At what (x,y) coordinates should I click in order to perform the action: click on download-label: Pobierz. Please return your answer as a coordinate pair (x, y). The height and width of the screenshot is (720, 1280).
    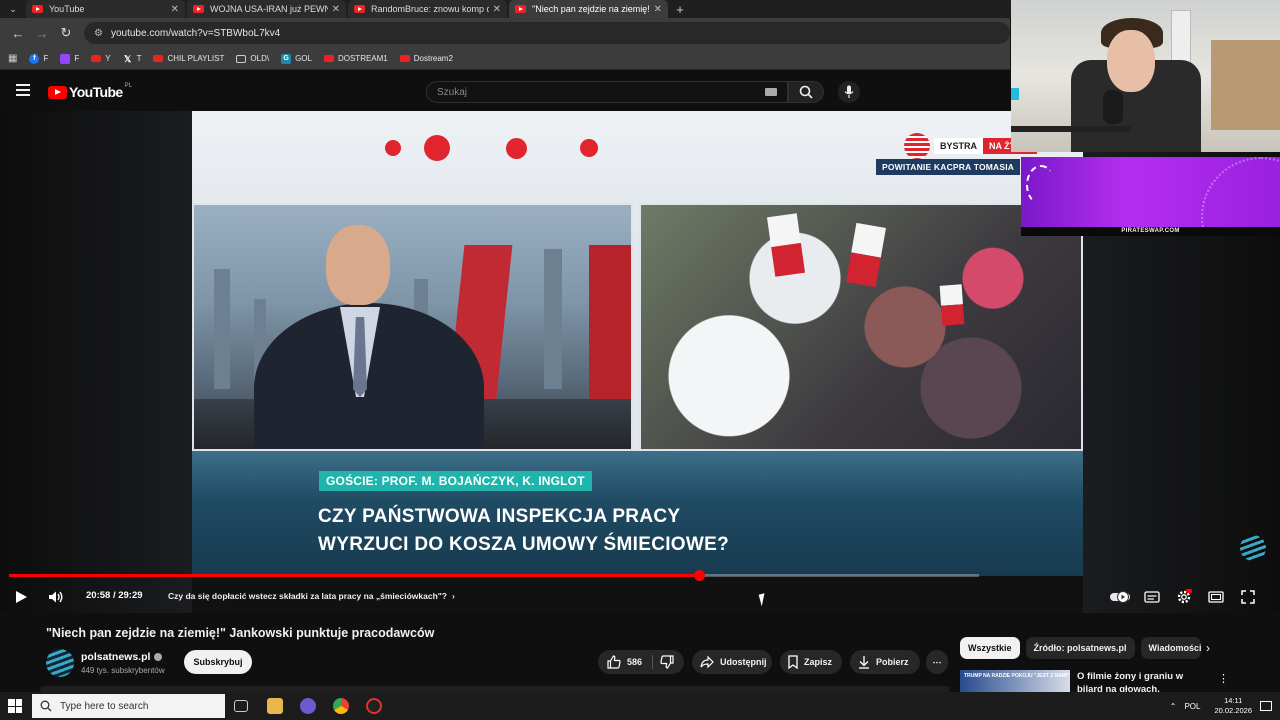
    Looking at the image, I should click on (892, 662).